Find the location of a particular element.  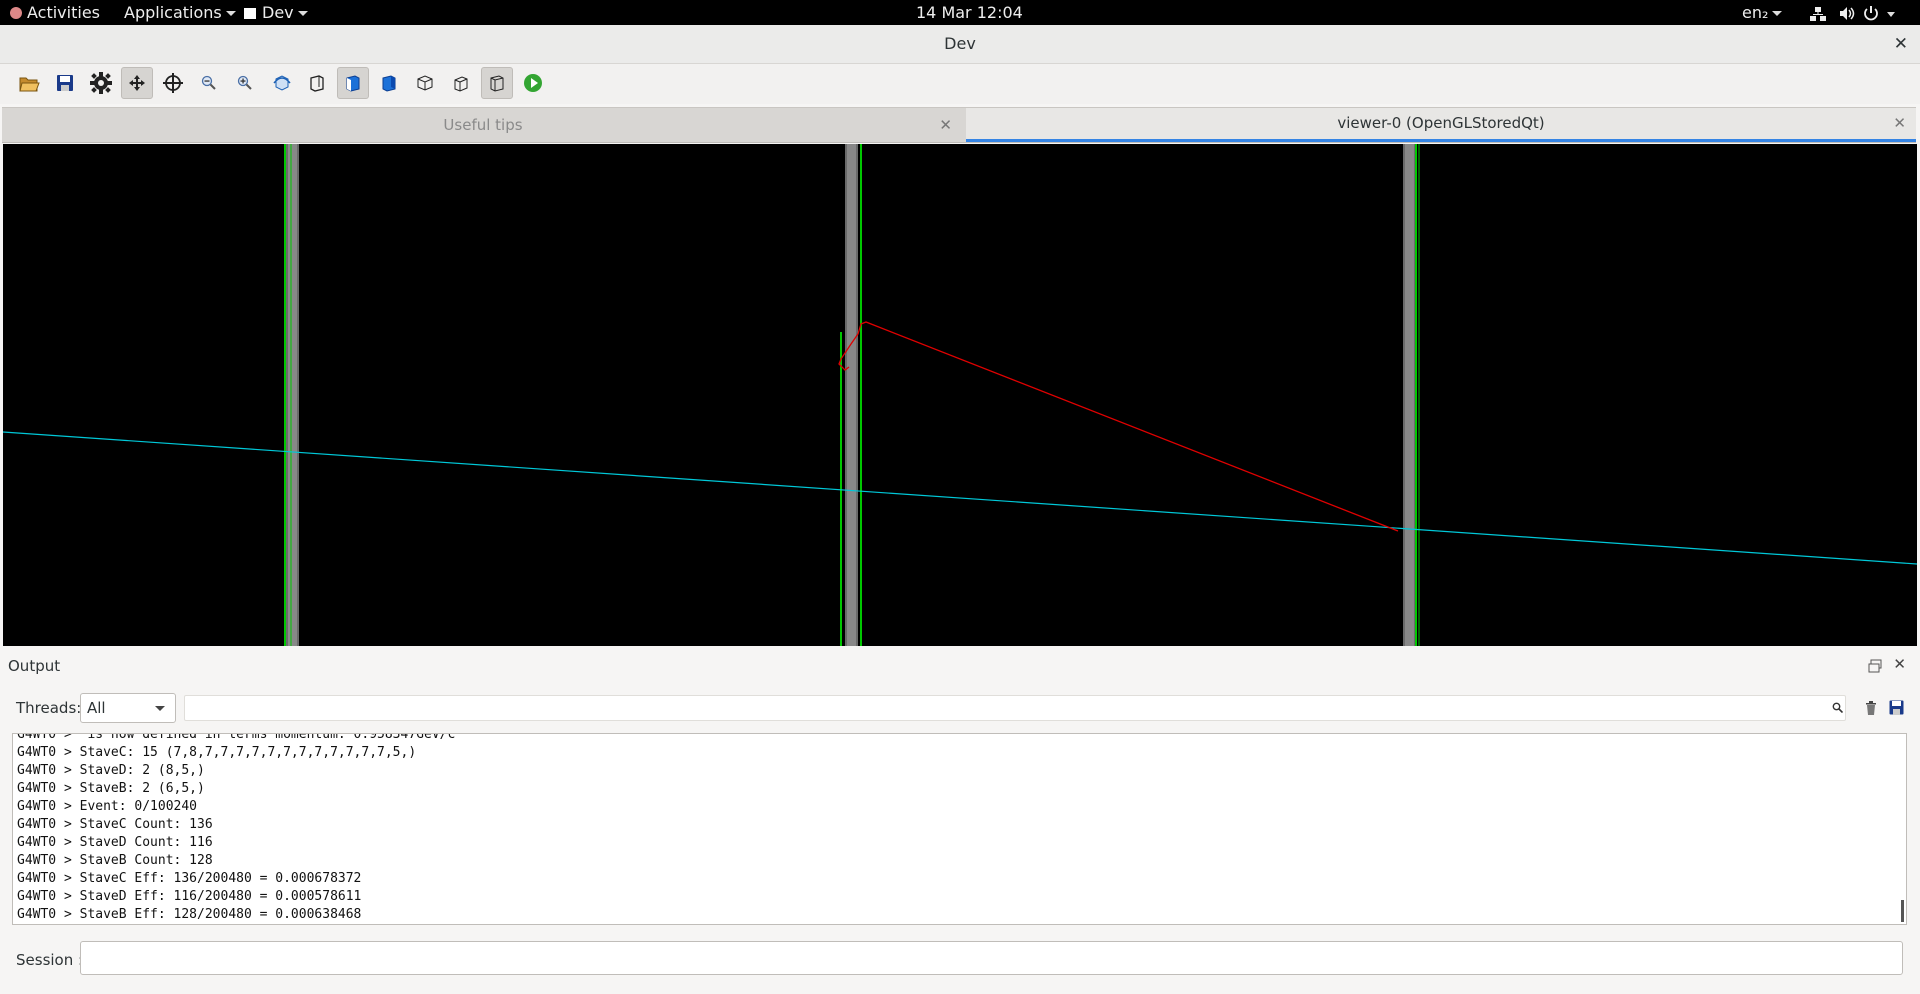

session-label: Session : is located at coordinates (50, 960).